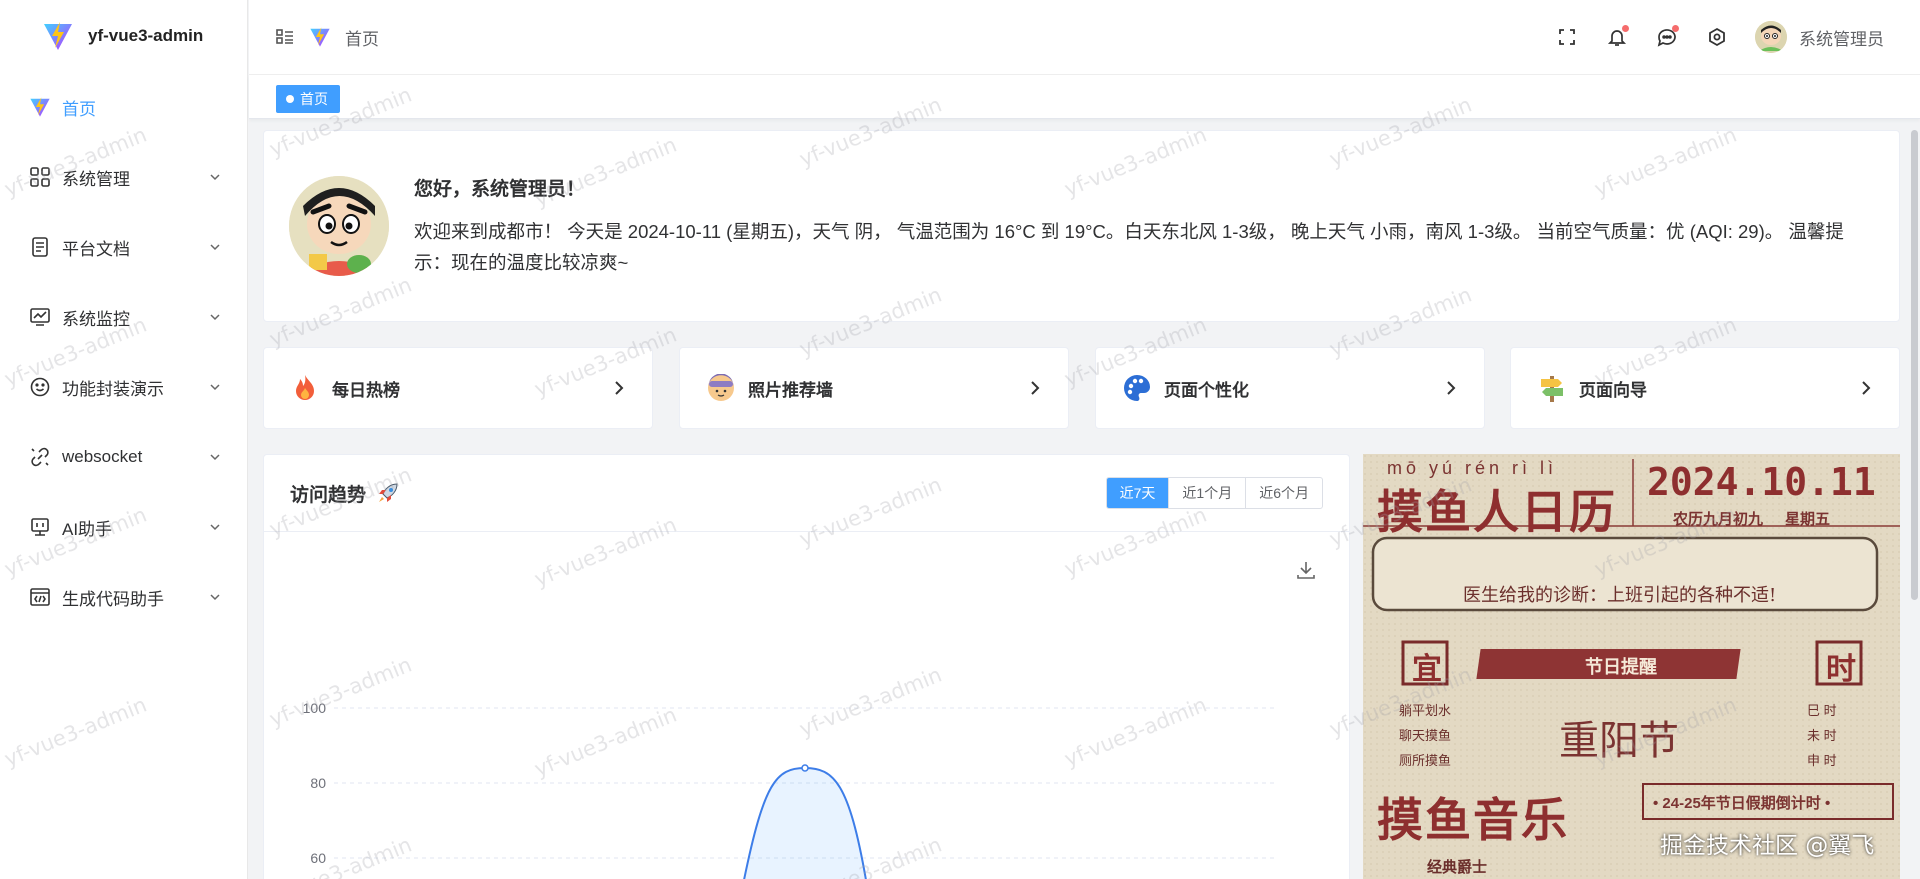 The height and width of the screenshot is (879, 1920). What do you see at coordinates (1617, 37) in the screenshot?
I see `bell-icon` at bounding box center [1617, 37].